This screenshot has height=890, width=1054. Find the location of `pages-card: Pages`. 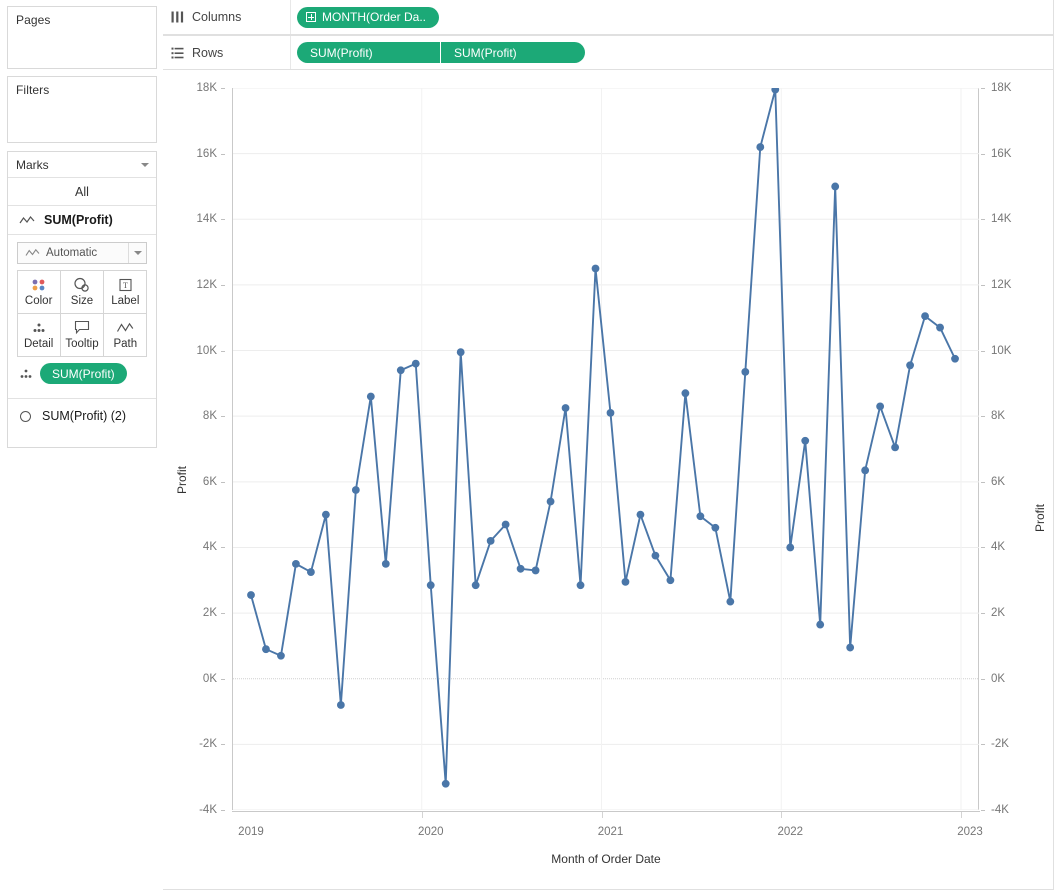

pages-card: Pages is located at coordinates (82, 37).